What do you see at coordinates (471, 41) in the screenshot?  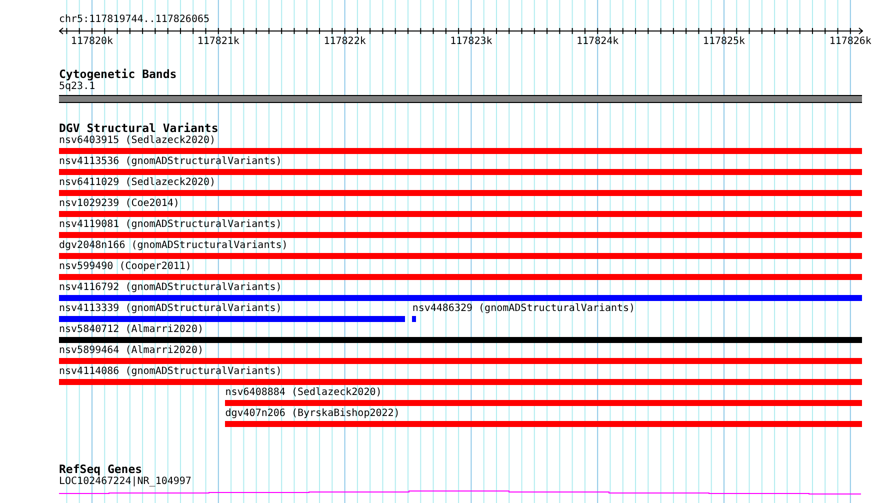 I see `ruler-tick-label: 117823k` at bounding box center [471, 41].